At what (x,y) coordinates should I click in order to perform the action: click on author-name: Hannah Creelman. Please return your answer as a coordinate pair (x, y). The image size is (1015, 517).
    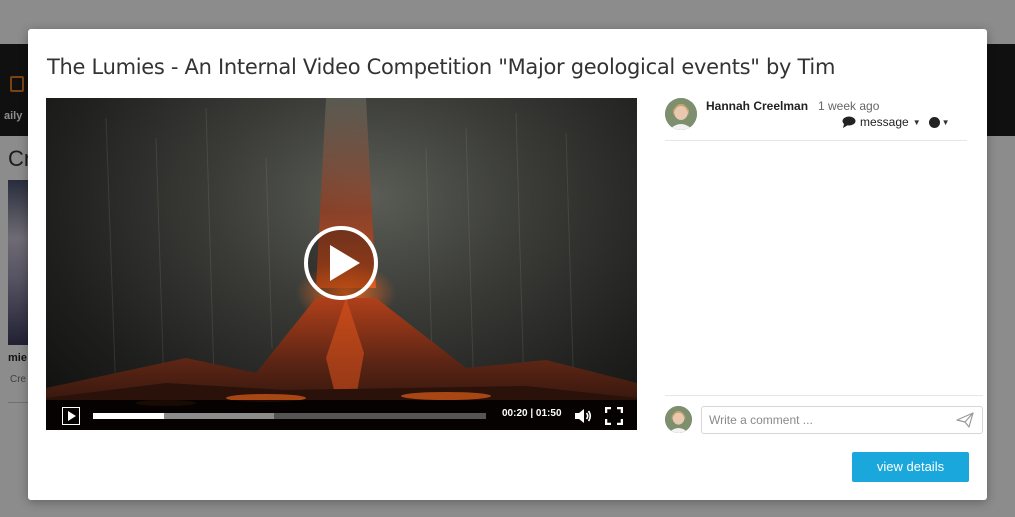
    Looking at the image, I should click on (757, 106).